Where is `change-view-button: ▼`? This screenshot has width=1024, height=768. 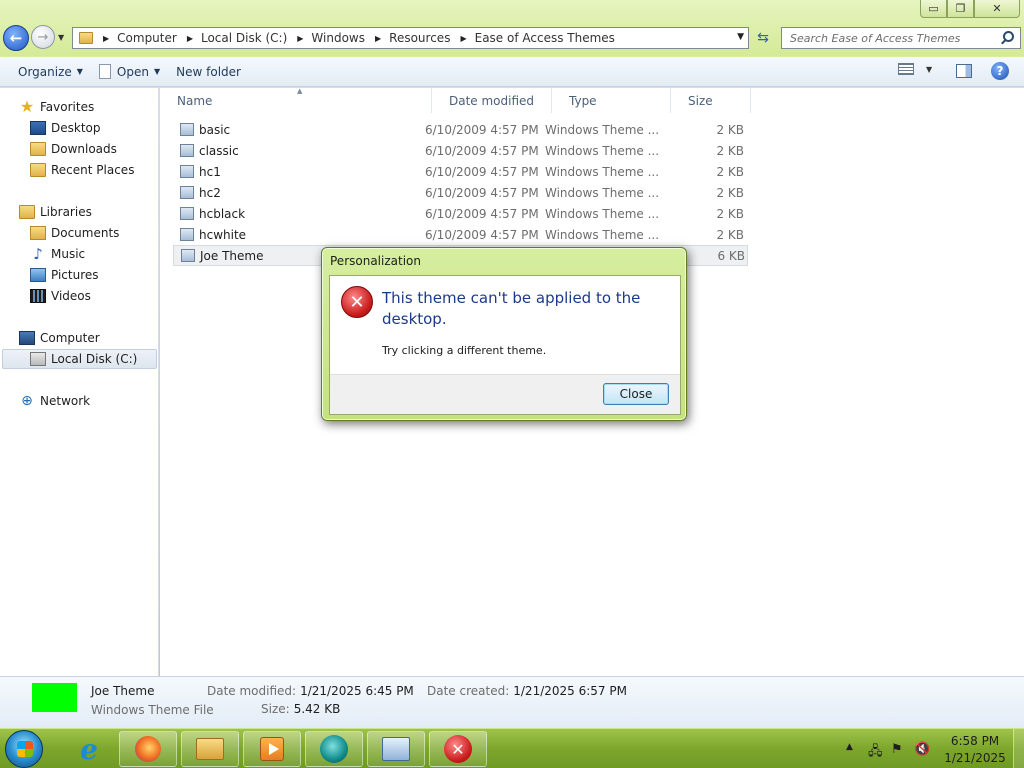
change-view-button: ▼ is located at coordinates (915, 69).